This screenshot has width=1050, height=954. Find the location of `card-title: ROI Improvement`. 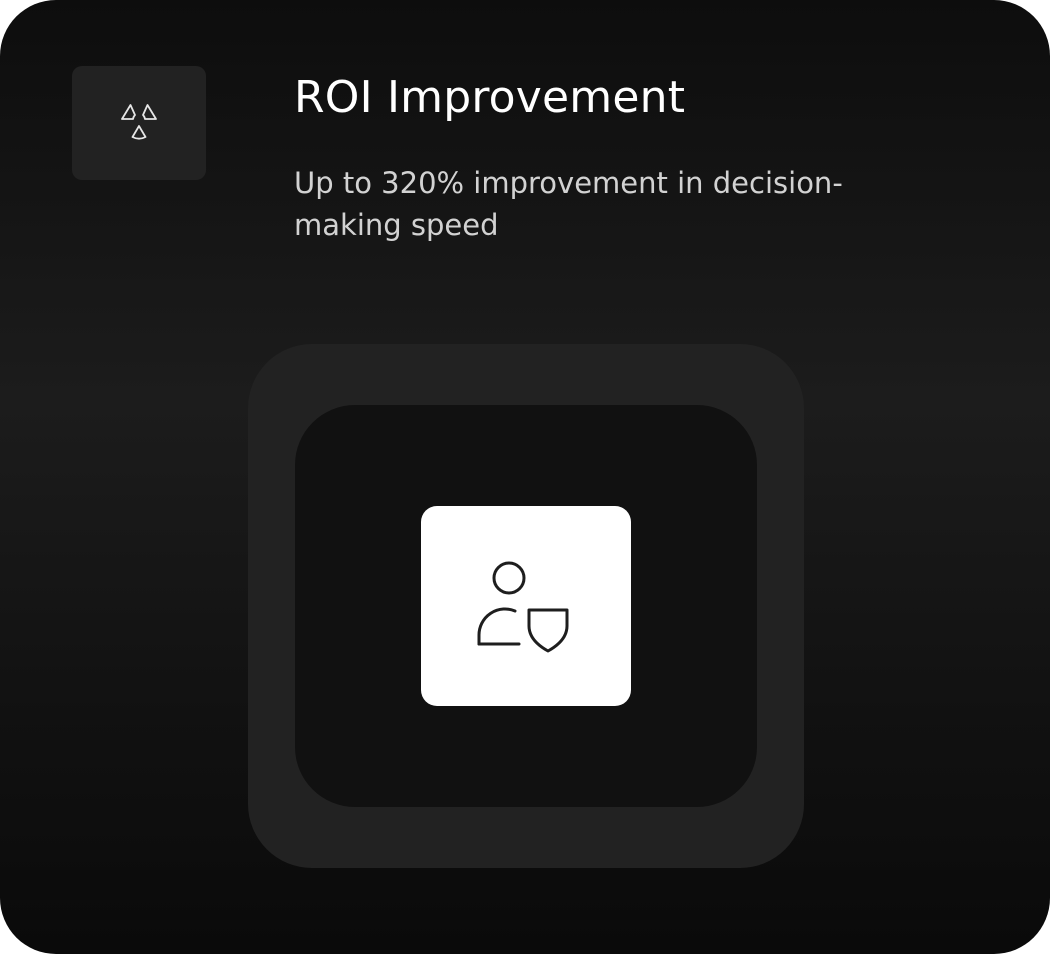

card-title: ROI Improvement is located at coordinates (490, 97).